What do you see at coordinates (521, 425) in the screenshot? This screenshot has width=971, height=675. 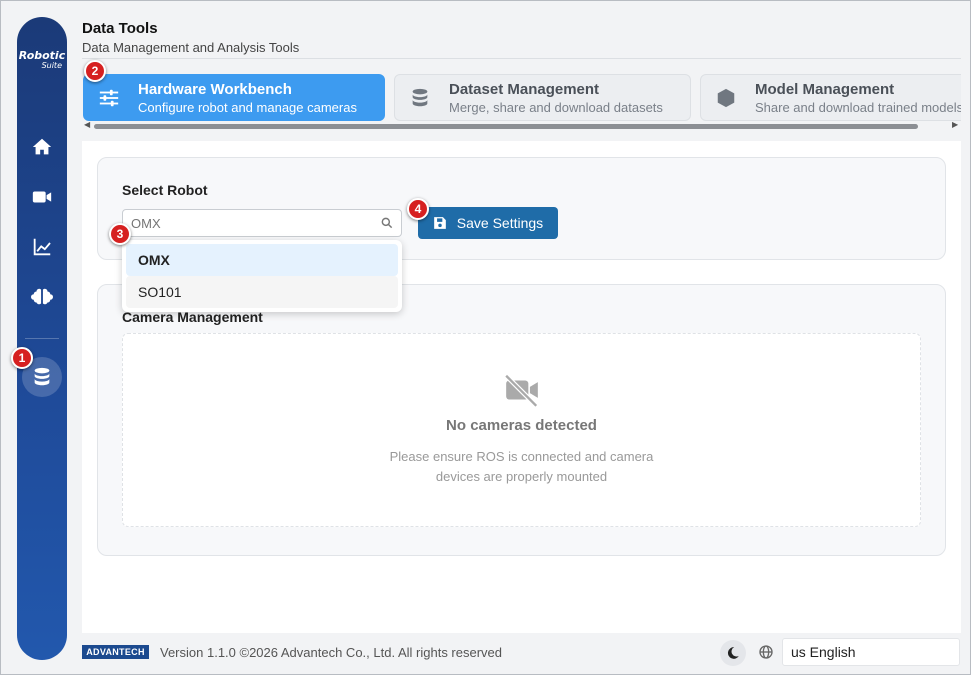 I see `no-cameras-title: No cameras detected` at bounding box center [521, 425].